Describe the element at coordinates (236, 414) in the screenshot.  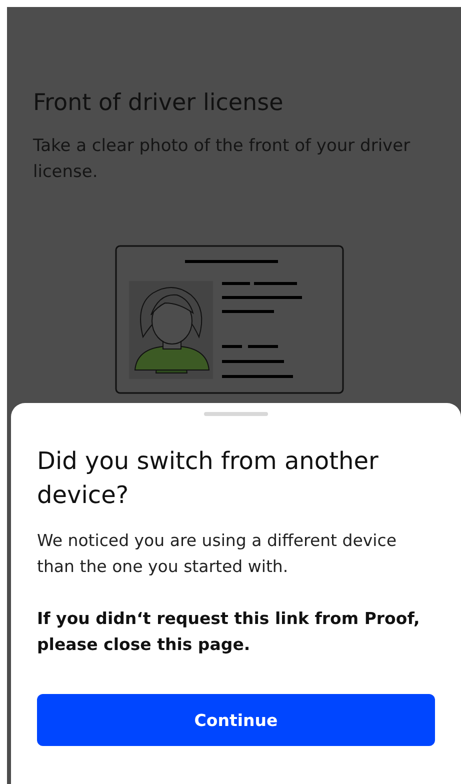
I see `drag-handle` at that location.